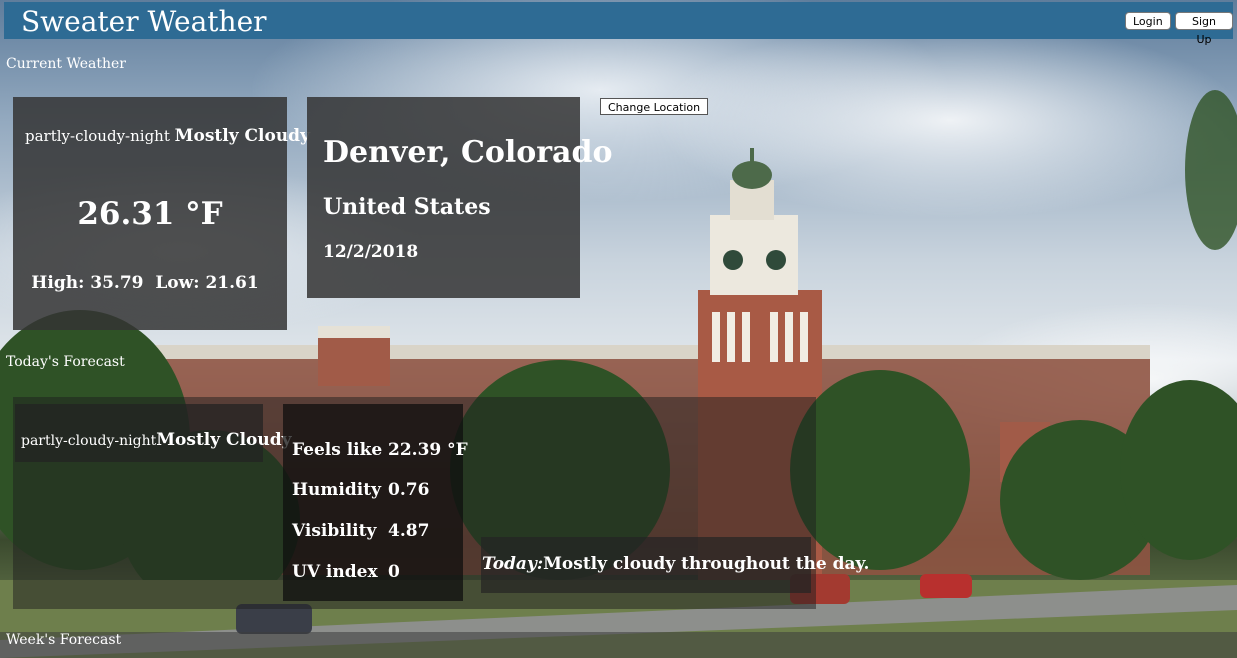 The height and width of the screenshot is (658, 1237). I want to click on today-condition-card: partly-cloudy-nightMostly Cloudy, so click(153, 433).